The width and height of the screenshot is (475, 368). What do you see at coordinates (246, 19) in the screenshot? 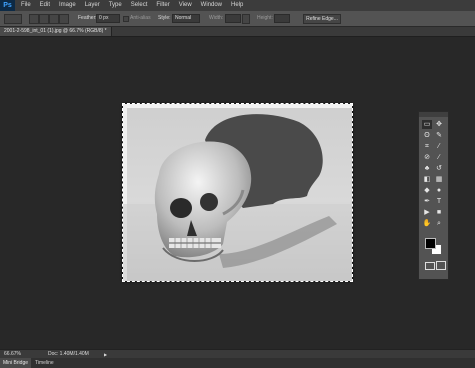
I see `swap-dimensions-button` at bounding box center [246, 19].